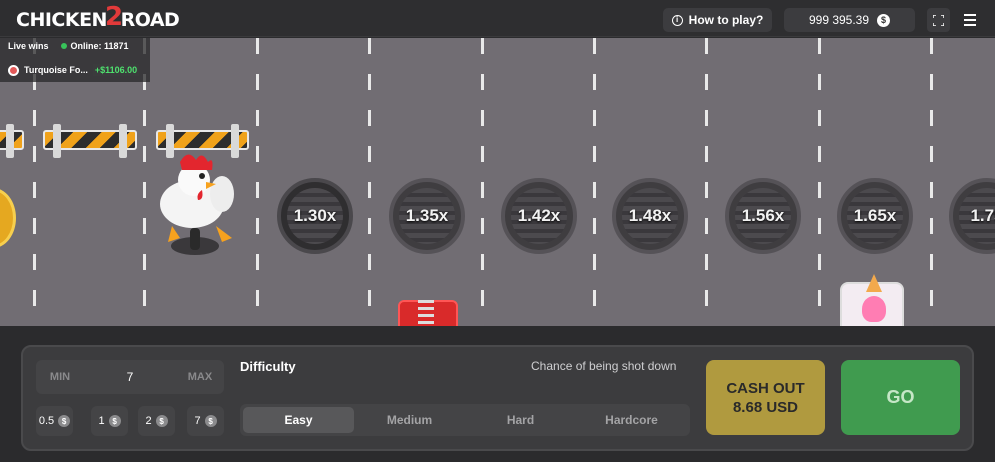 This screenshot has width=995, height=462. What do you see at coordinates (900, 397) in the screenshot?
I see `go-button: GO` at bounding box center [900, 397].